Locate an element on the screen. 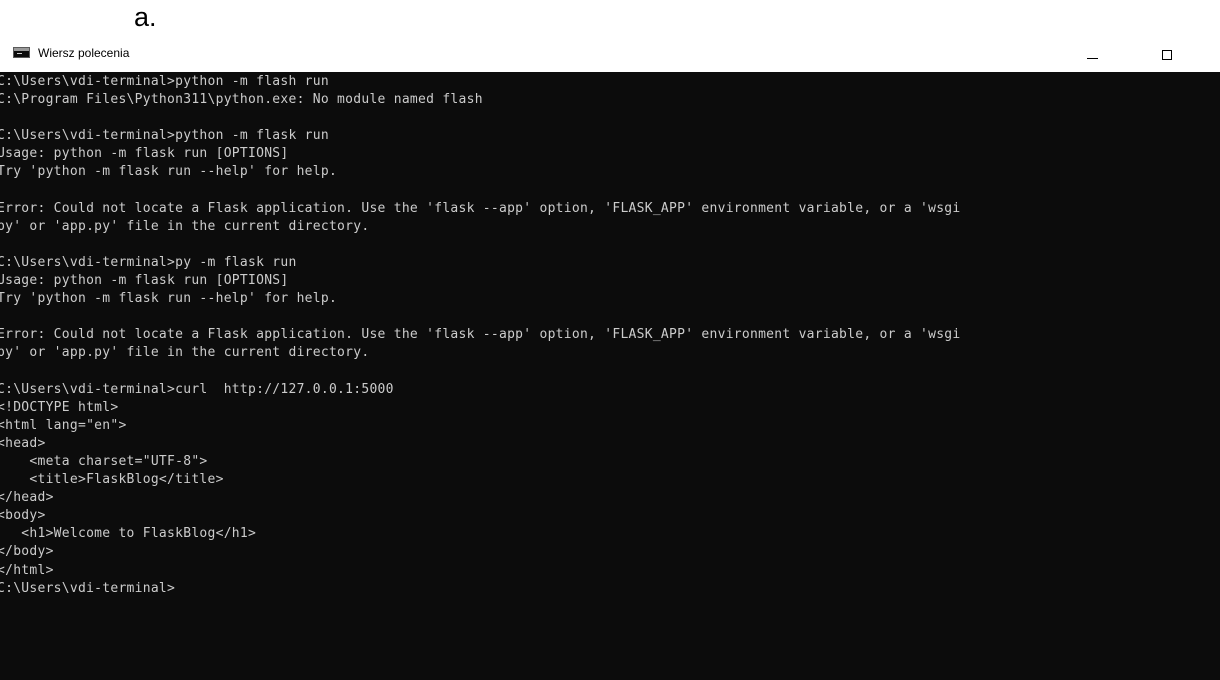  console-line: </html> is located at coordinates (27, 570).